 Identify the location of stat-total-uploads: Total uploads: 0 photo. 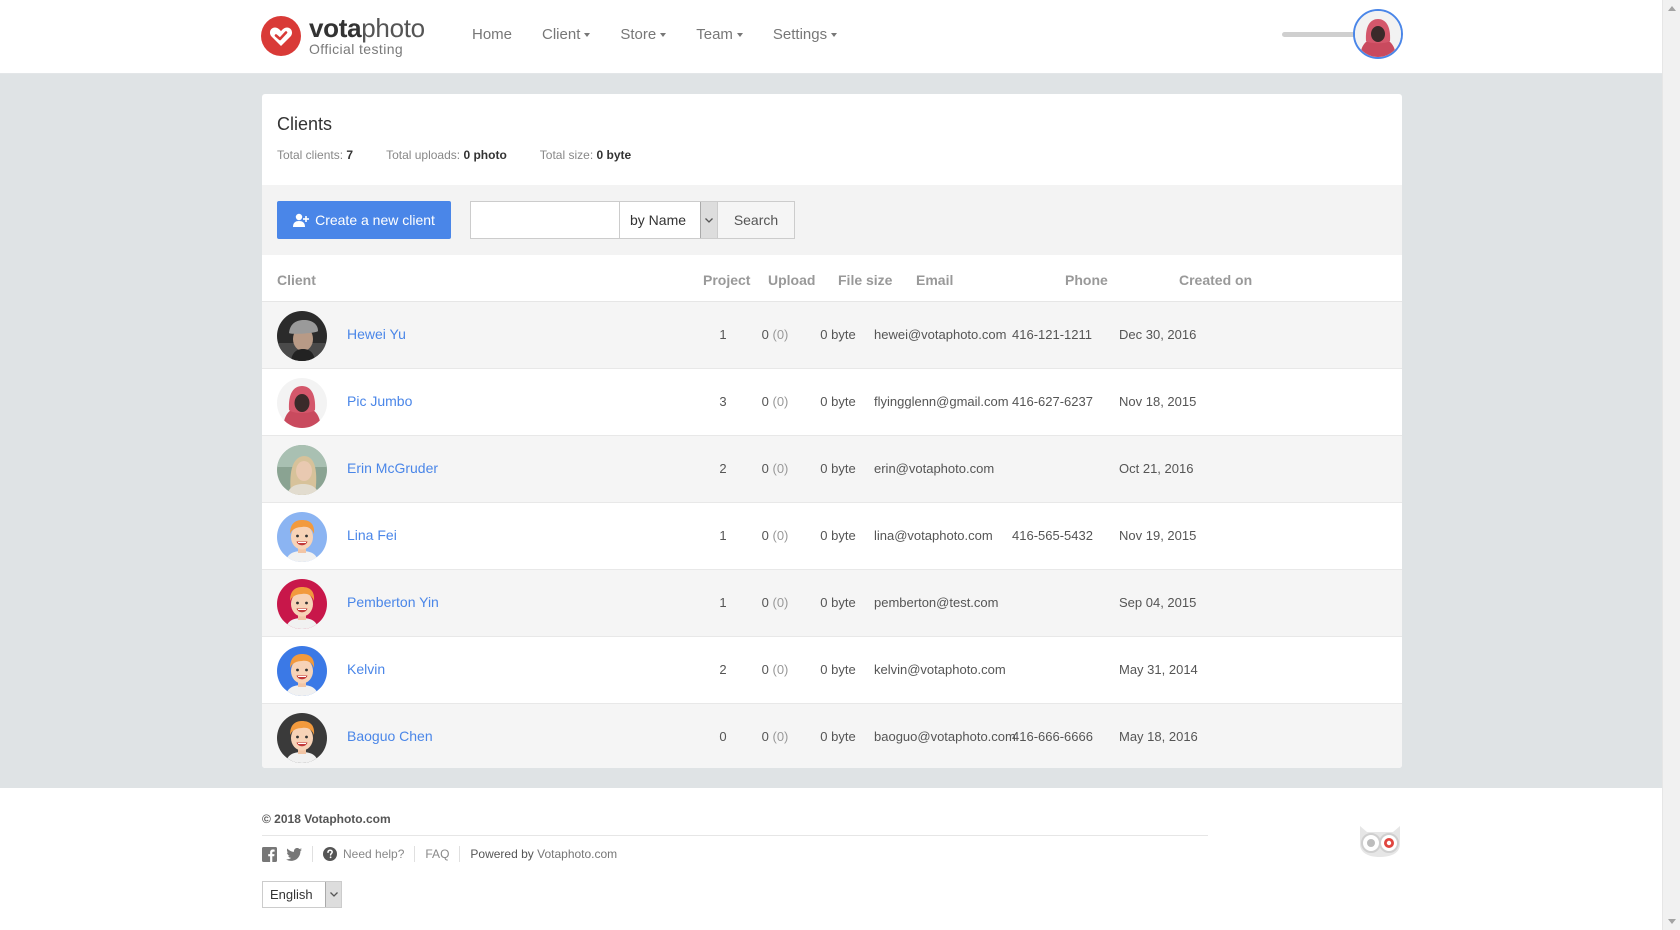
(446, 155).